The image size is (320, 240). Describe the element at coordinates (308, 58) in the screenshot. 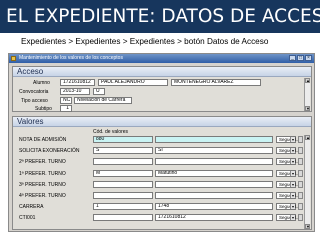

I see `close-icon: ×` at that location.